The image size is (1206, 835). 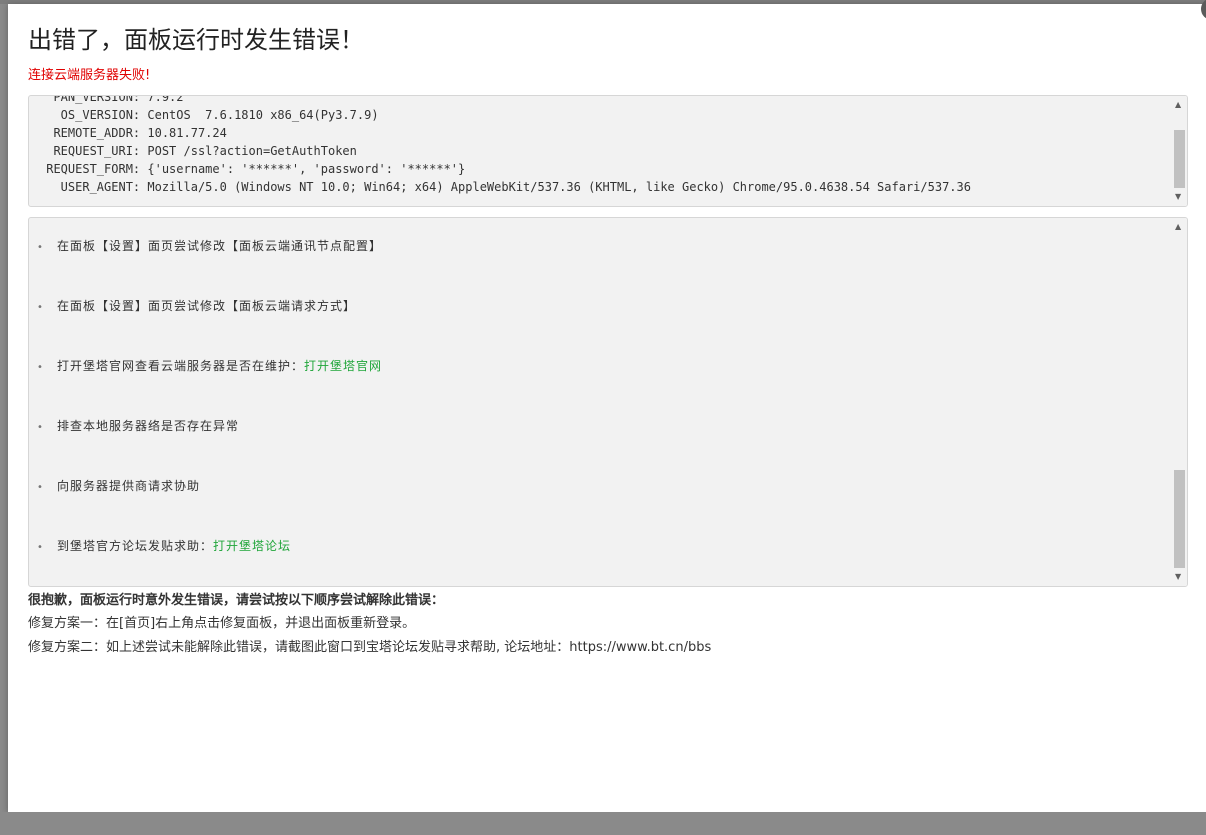 I want to click on request-info-line: PAN_VERSION: 7.9.2, so click(x=111, y=99).